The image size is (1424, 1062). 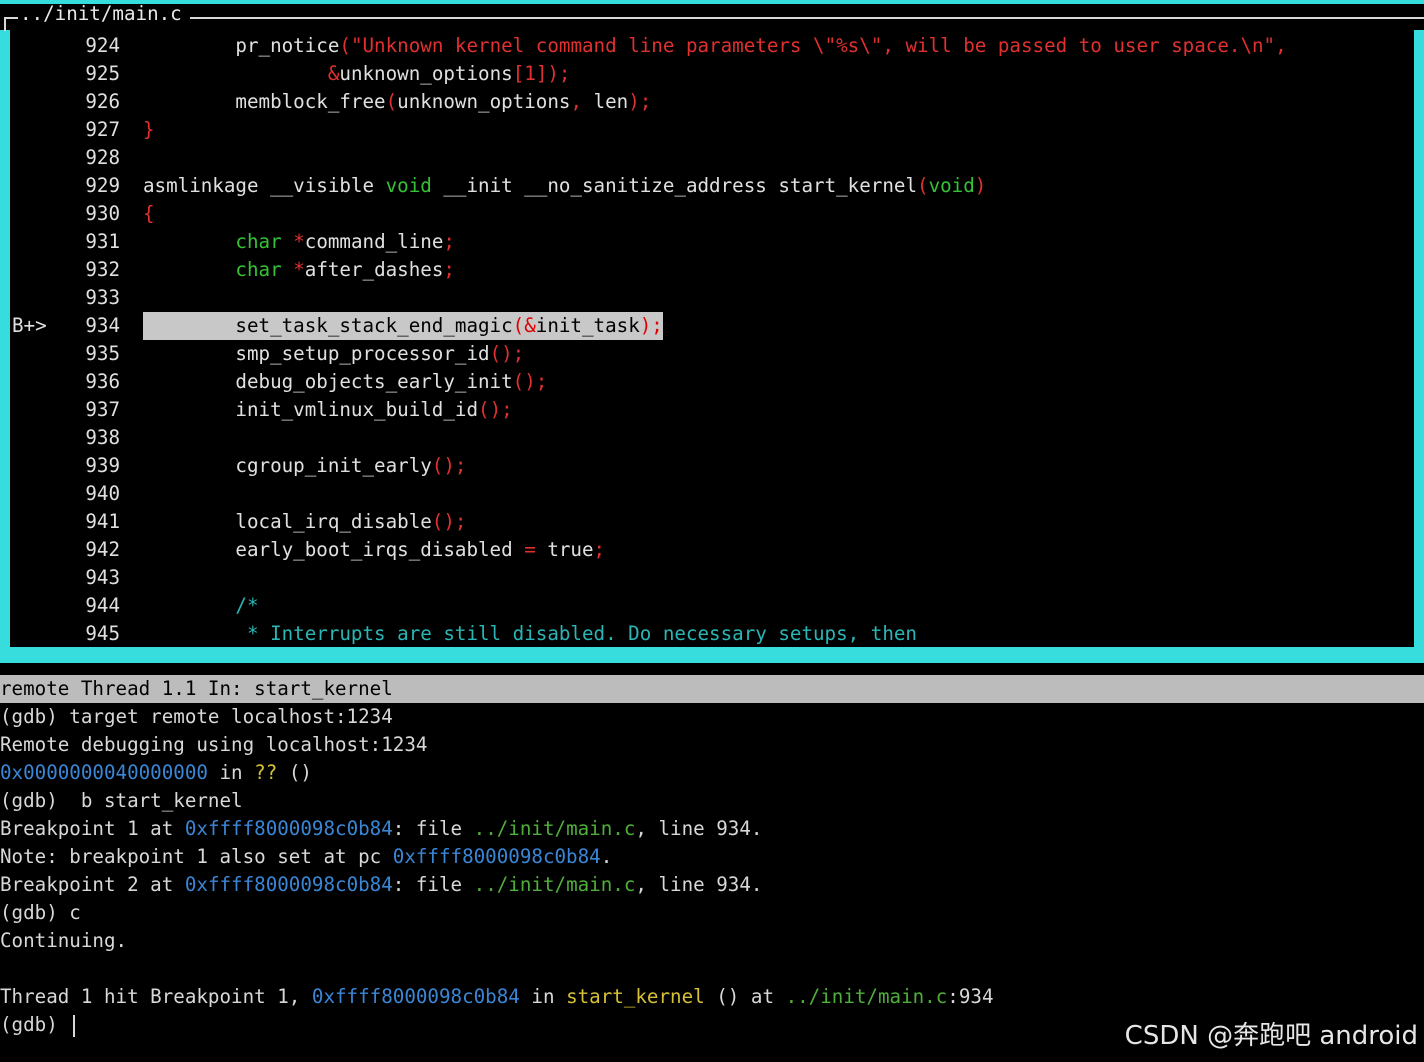 What do you see at coordinates (564, 549) in the screenshot?
I see `code-token: true` at bounding box center [564, 549].